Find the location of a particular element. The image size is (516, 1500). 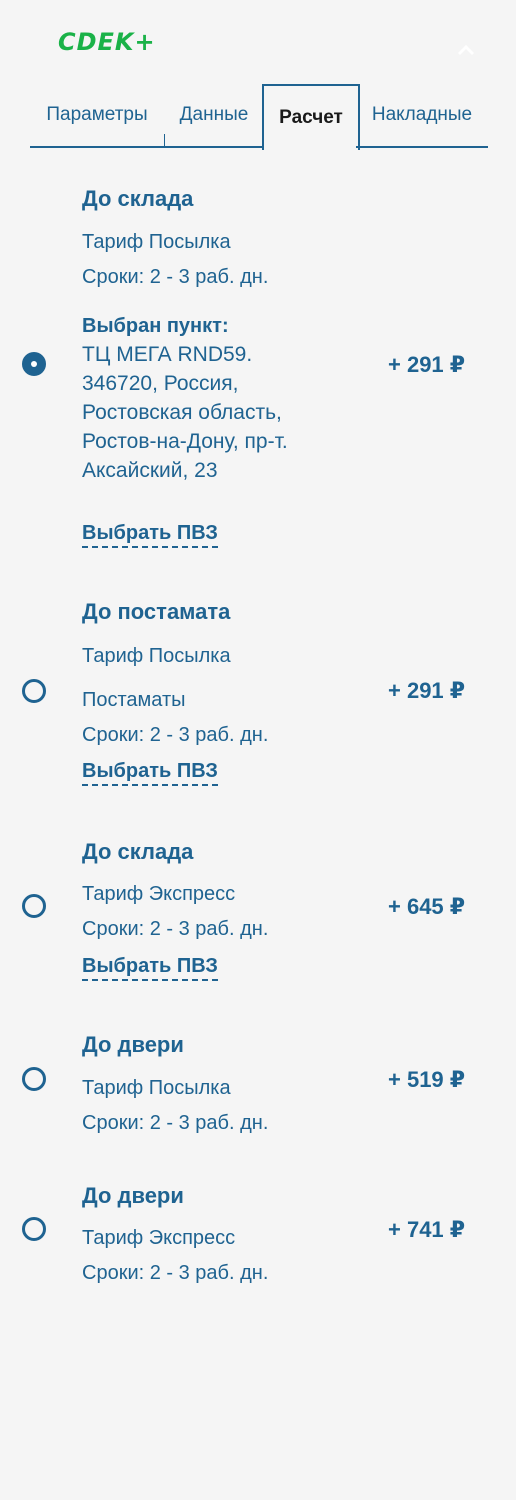

option-price: + 519 ₽ is located at coordinates (427, 1079).